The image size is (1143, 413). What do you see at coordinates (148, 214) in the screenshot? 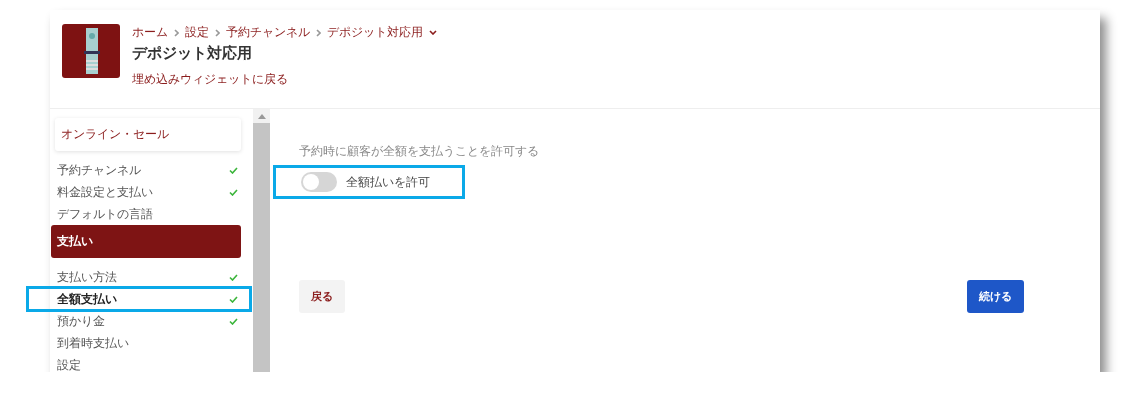
I see `sidebar-item: デフォルトの言語` at bounding box center [148, 214].